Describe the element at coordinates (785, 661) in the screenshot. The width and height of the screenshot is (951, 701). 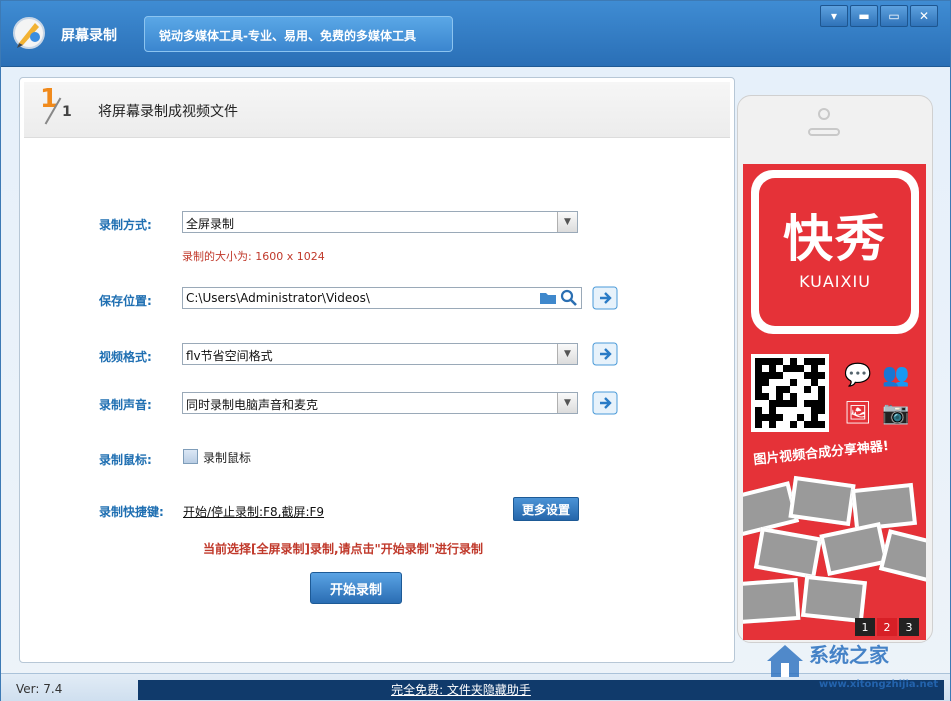
I see `house-logo-icon` at that location.